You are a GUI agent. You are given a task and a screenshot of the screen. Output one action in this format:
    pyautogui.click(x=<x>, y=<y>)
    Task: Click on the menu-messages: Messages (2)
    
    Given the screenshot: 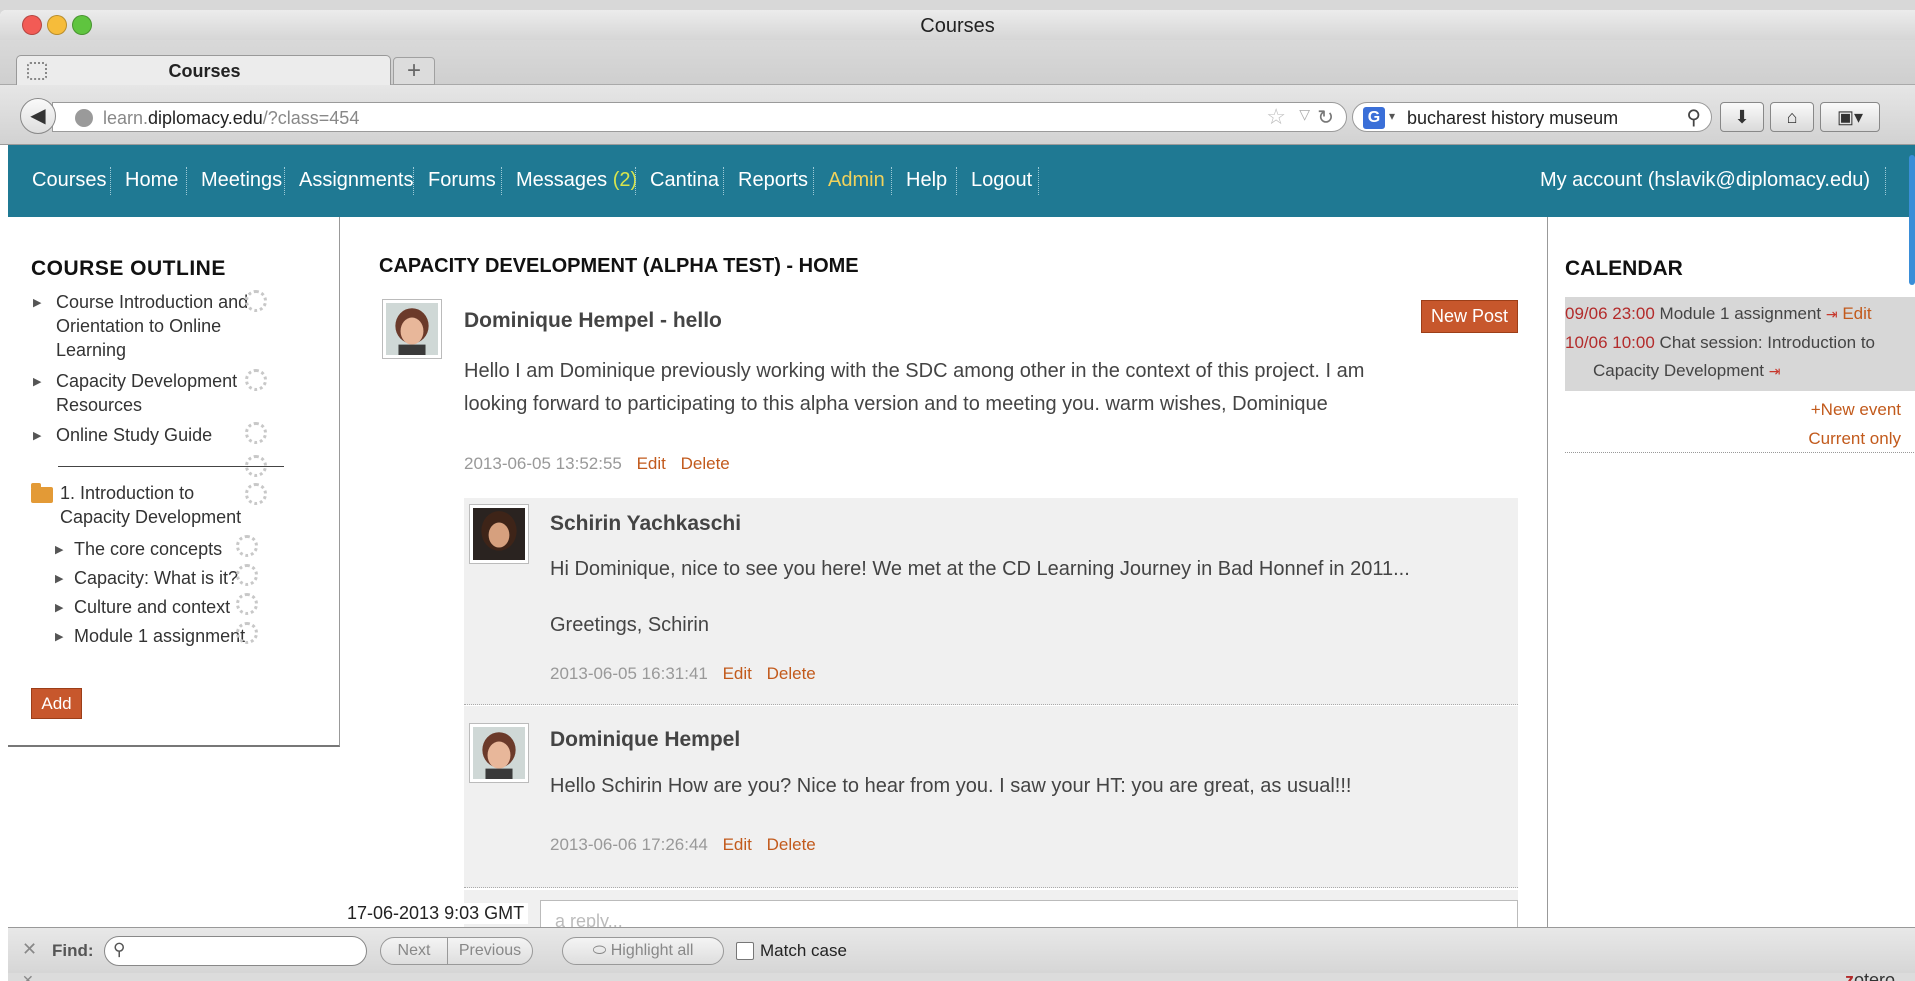 What is the action you would take?
    pyautogui.click(x=576, y=180)
    